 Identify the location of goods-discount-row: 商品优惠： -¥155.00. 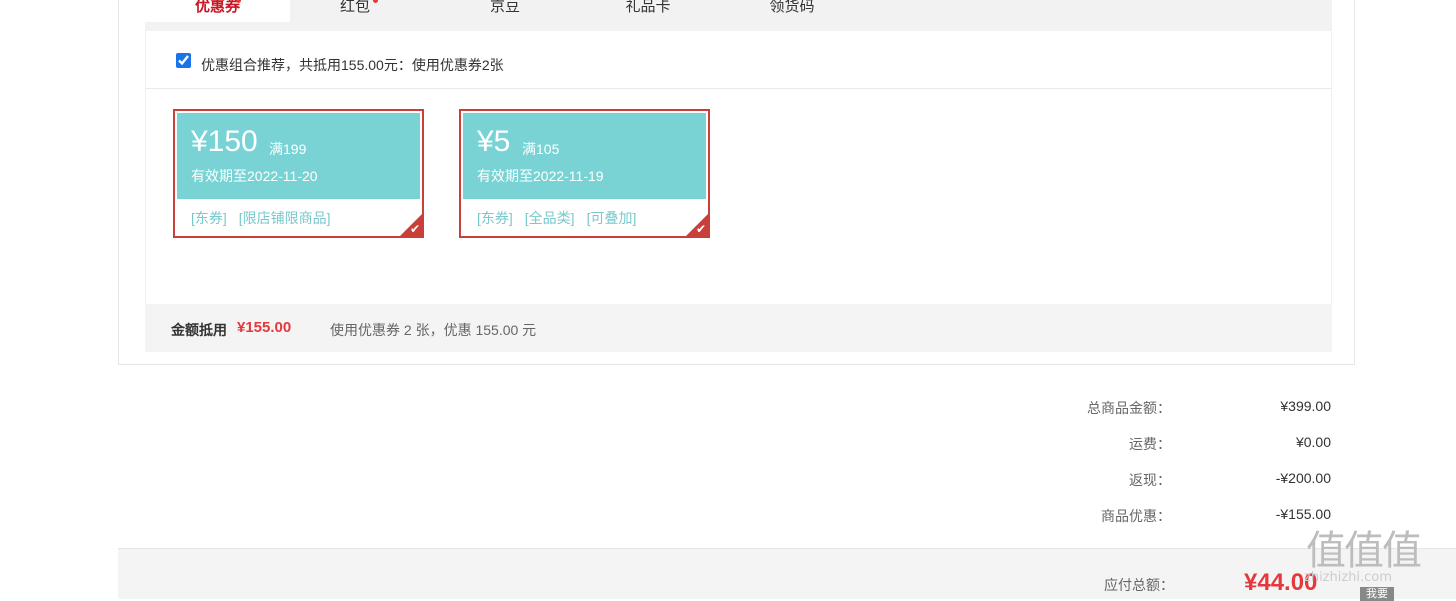
(1165, 516).